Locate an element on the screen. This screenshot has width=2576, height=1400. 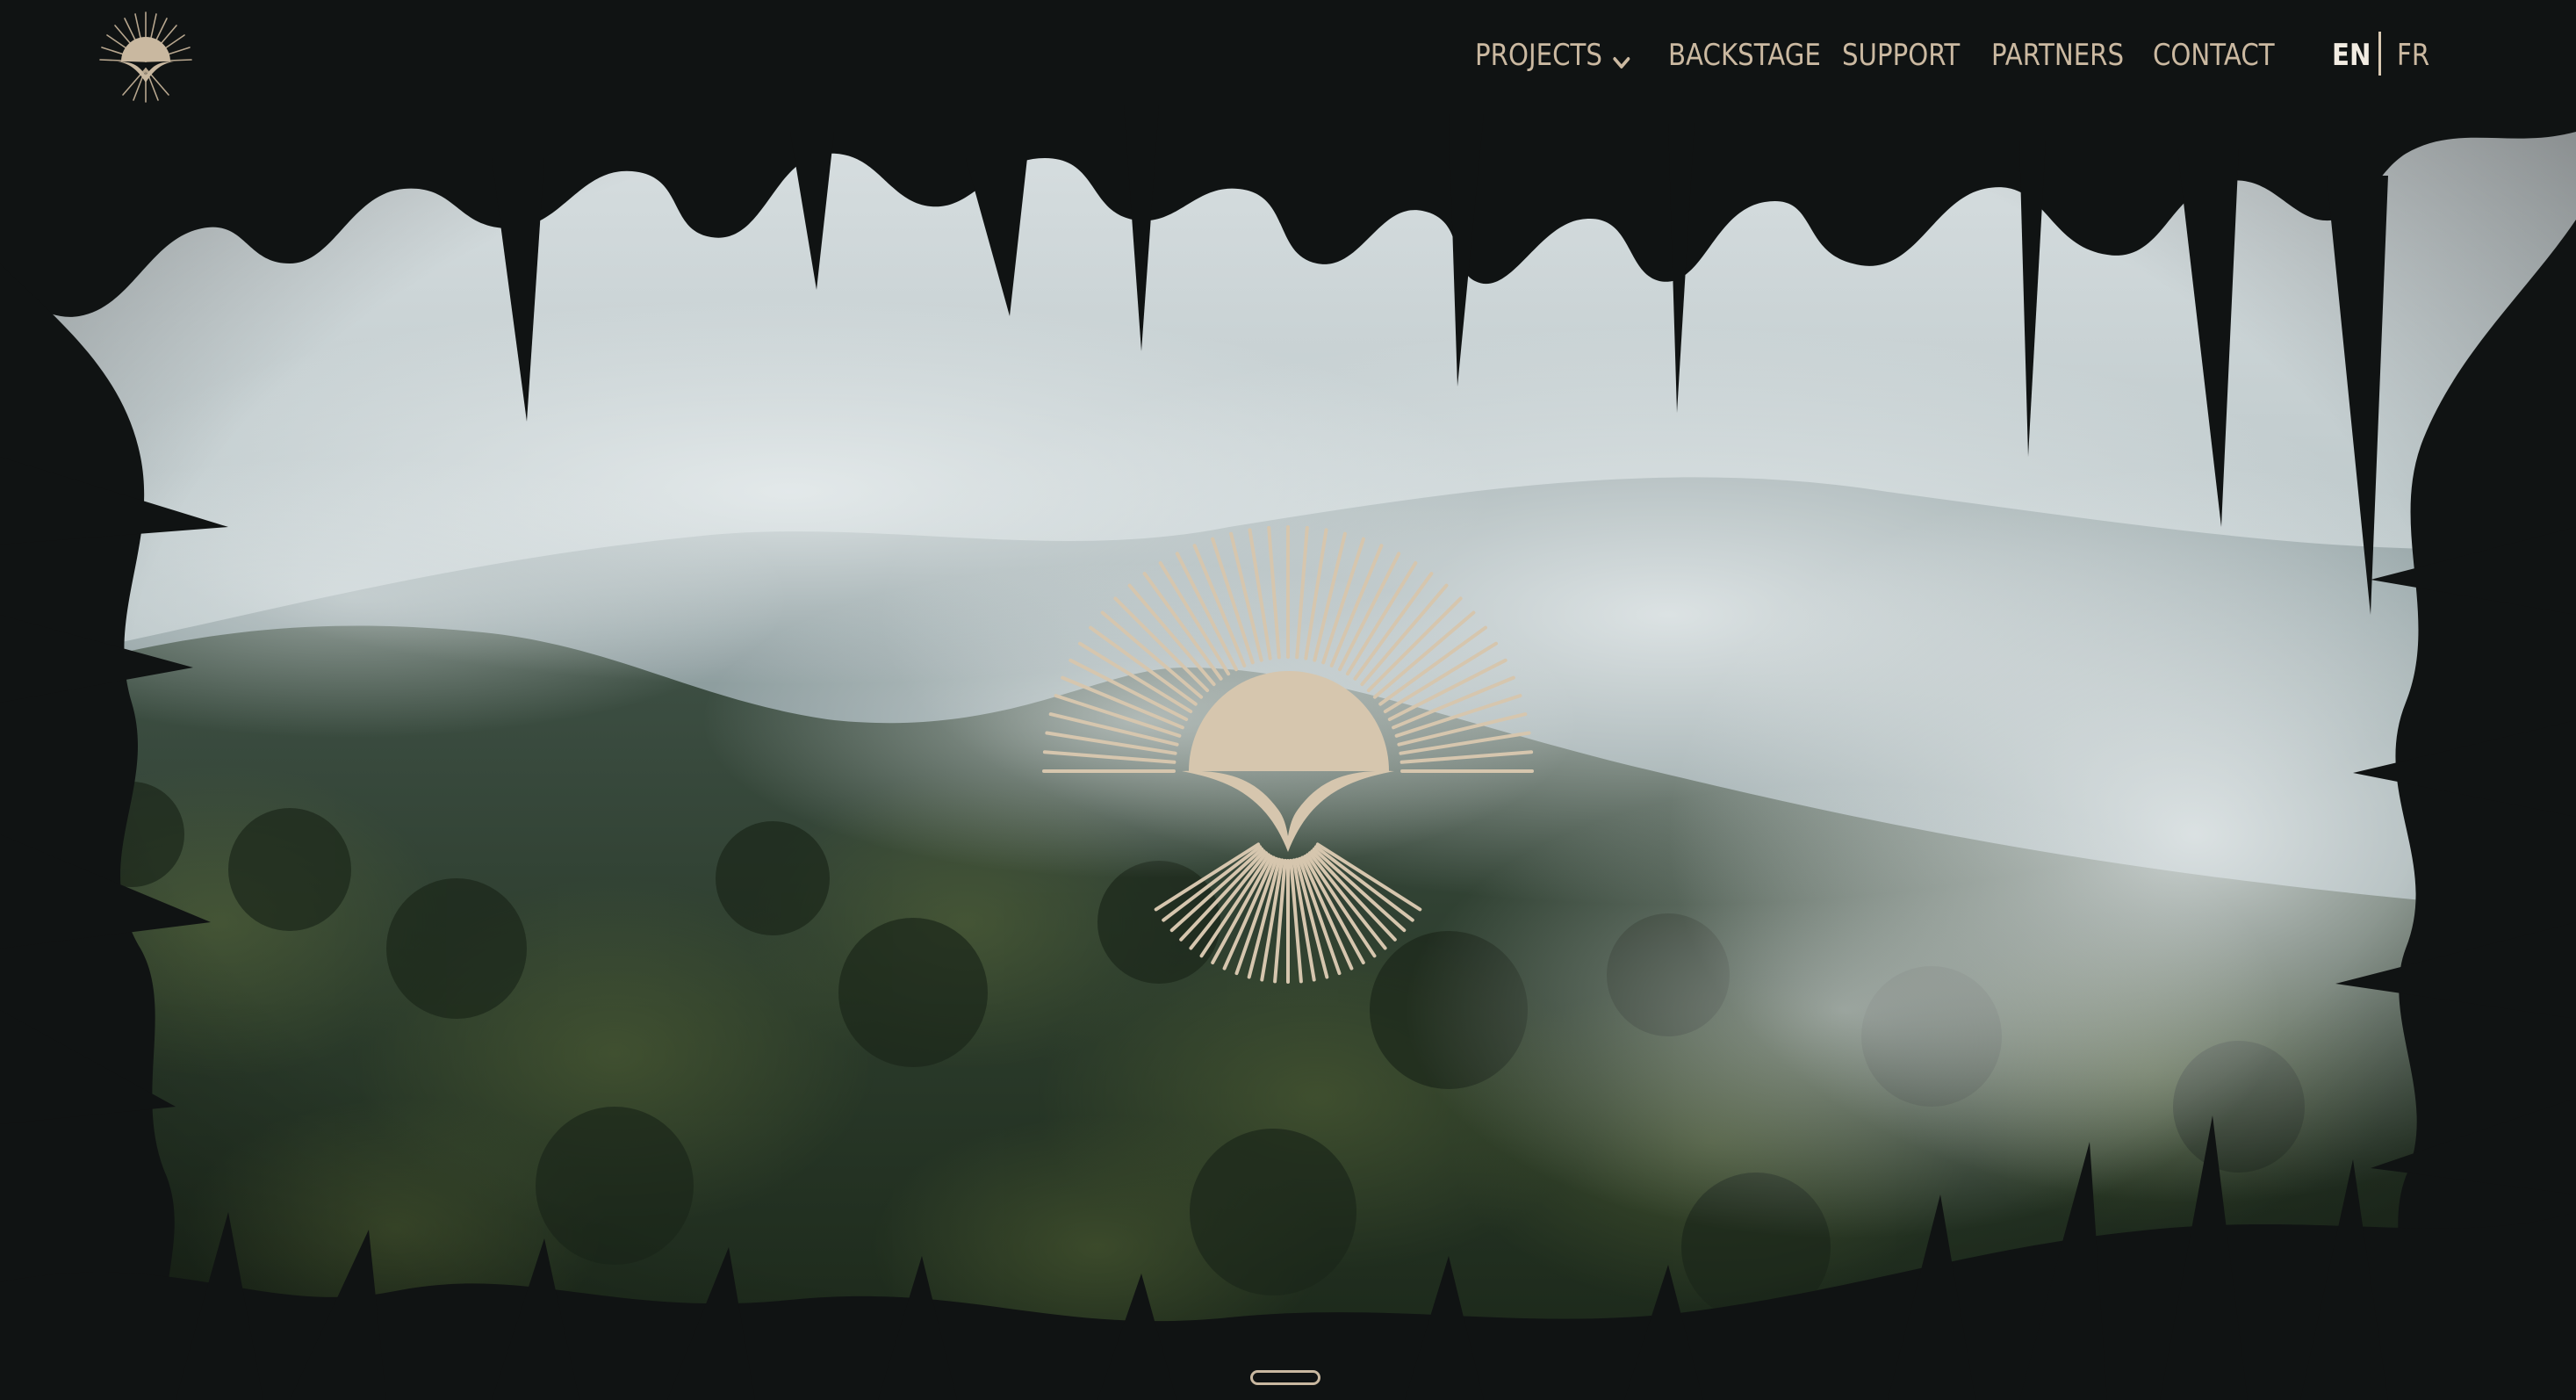
nav-projects-label: PROJECTS is located at coordinates (1538, 55).